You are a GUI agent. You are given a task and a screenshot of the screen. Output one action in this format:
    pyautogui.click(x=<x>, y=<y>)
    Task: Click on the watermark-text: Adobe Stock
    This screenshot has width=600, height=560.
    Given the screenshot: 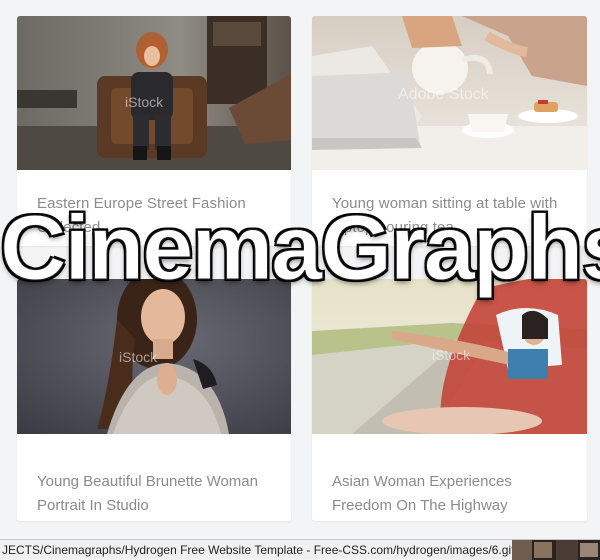 What is the action you would take?
    pyautogui.click(x=443, y=94)
    